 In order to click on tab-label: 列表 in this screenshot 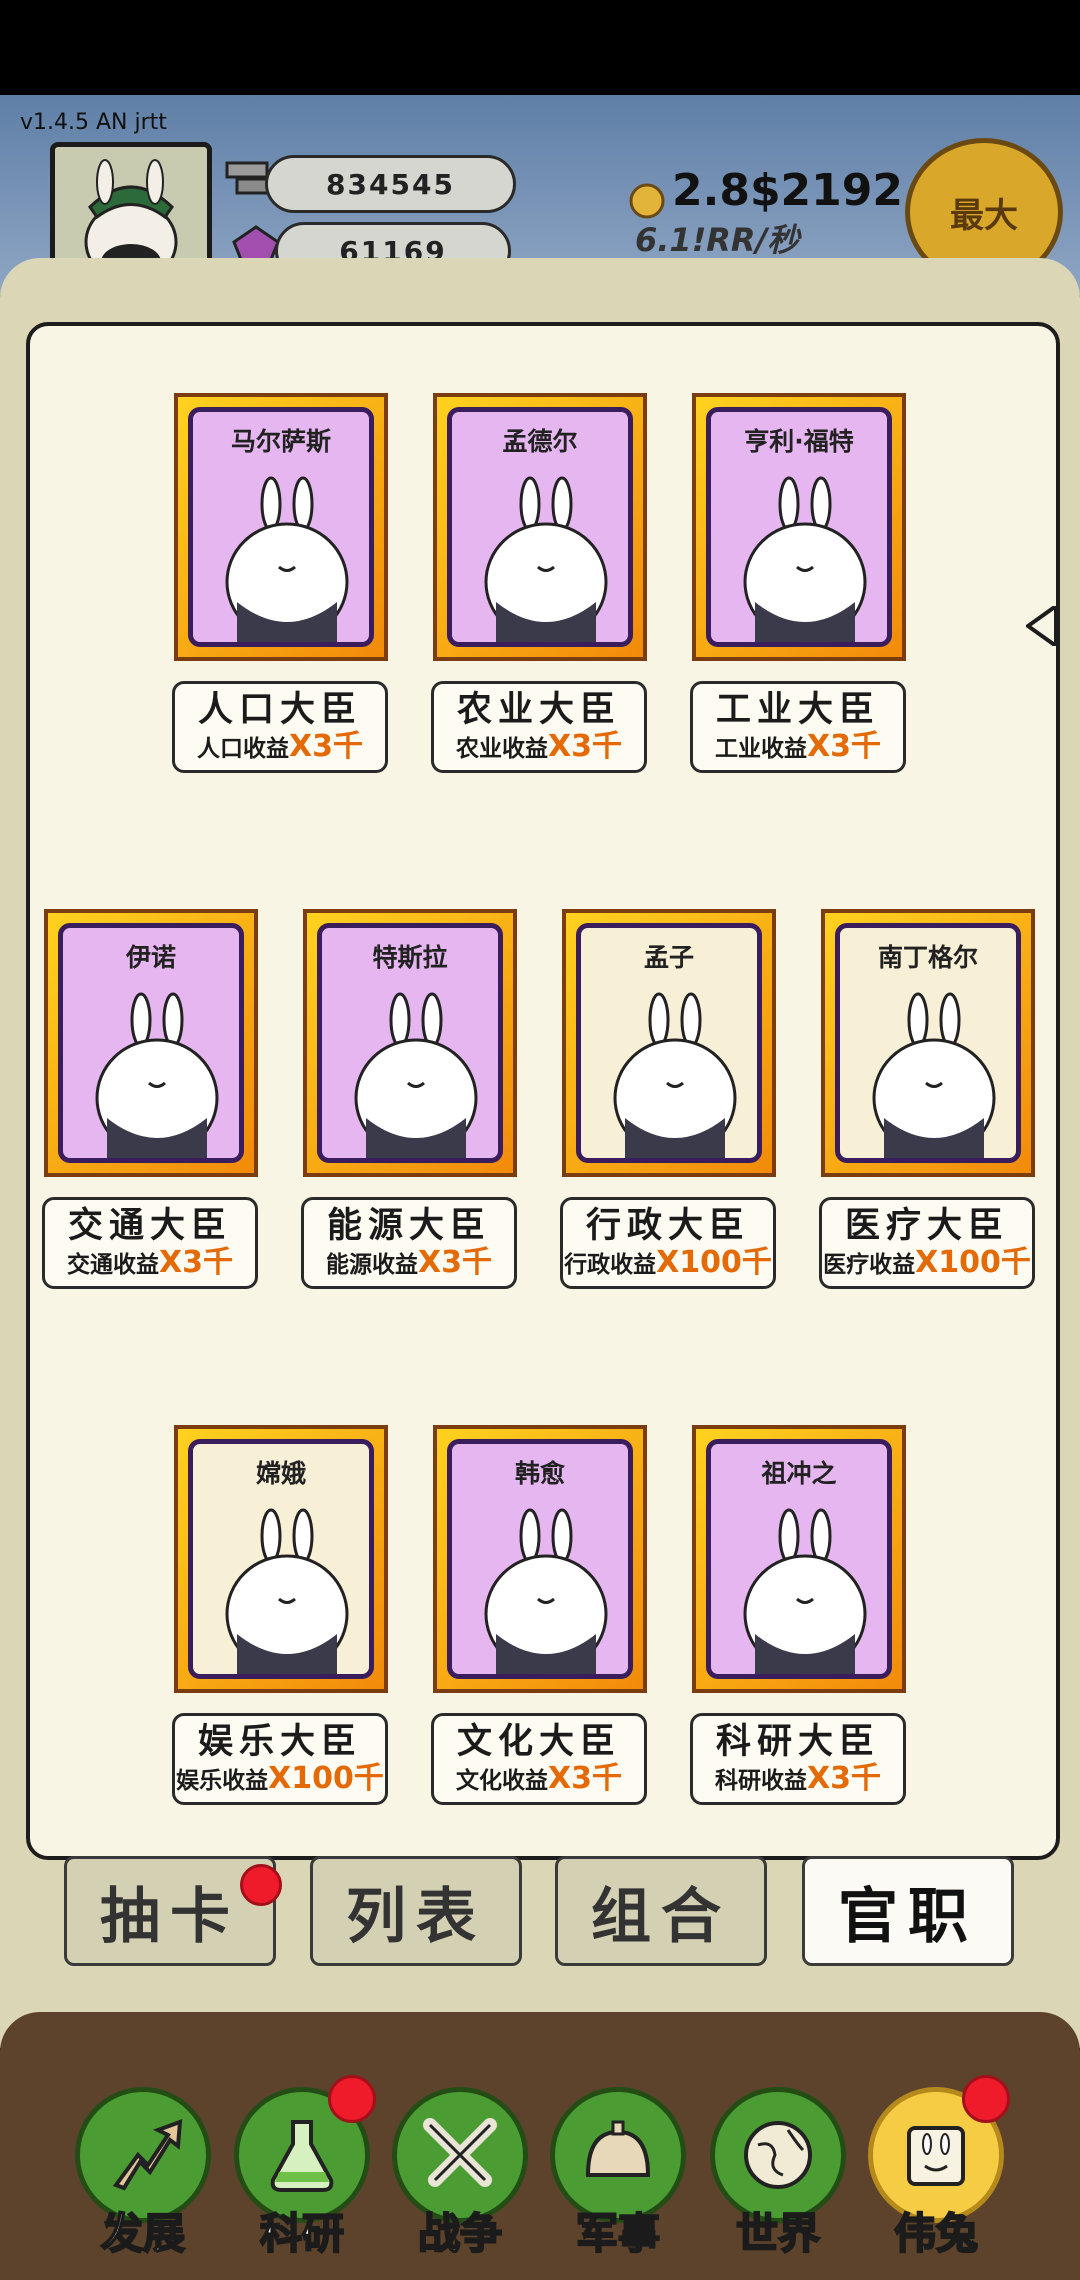, I will do `click(416, 1916)`.